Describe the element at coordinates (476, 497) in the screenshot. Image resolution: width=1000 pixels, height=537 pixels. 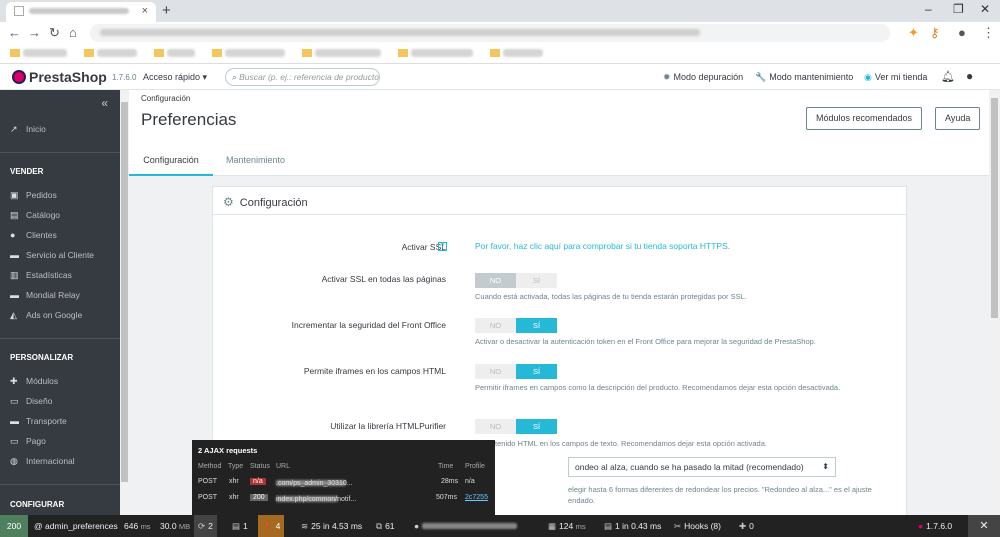
I see `ajax-profile-link: 2c7255` at that location.